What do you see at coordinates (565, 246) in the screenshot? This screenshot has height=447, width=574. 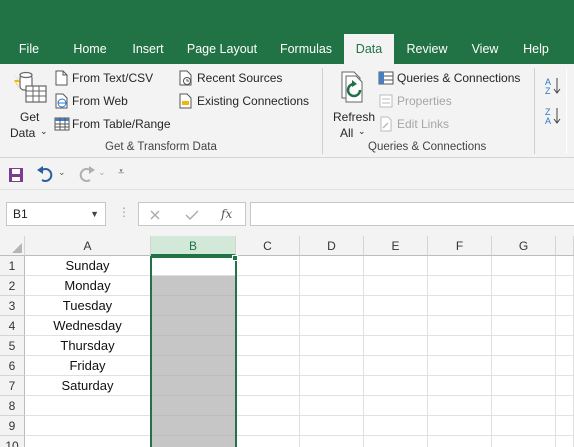 I see `column-header-partial` at bounding box center [565, 246].